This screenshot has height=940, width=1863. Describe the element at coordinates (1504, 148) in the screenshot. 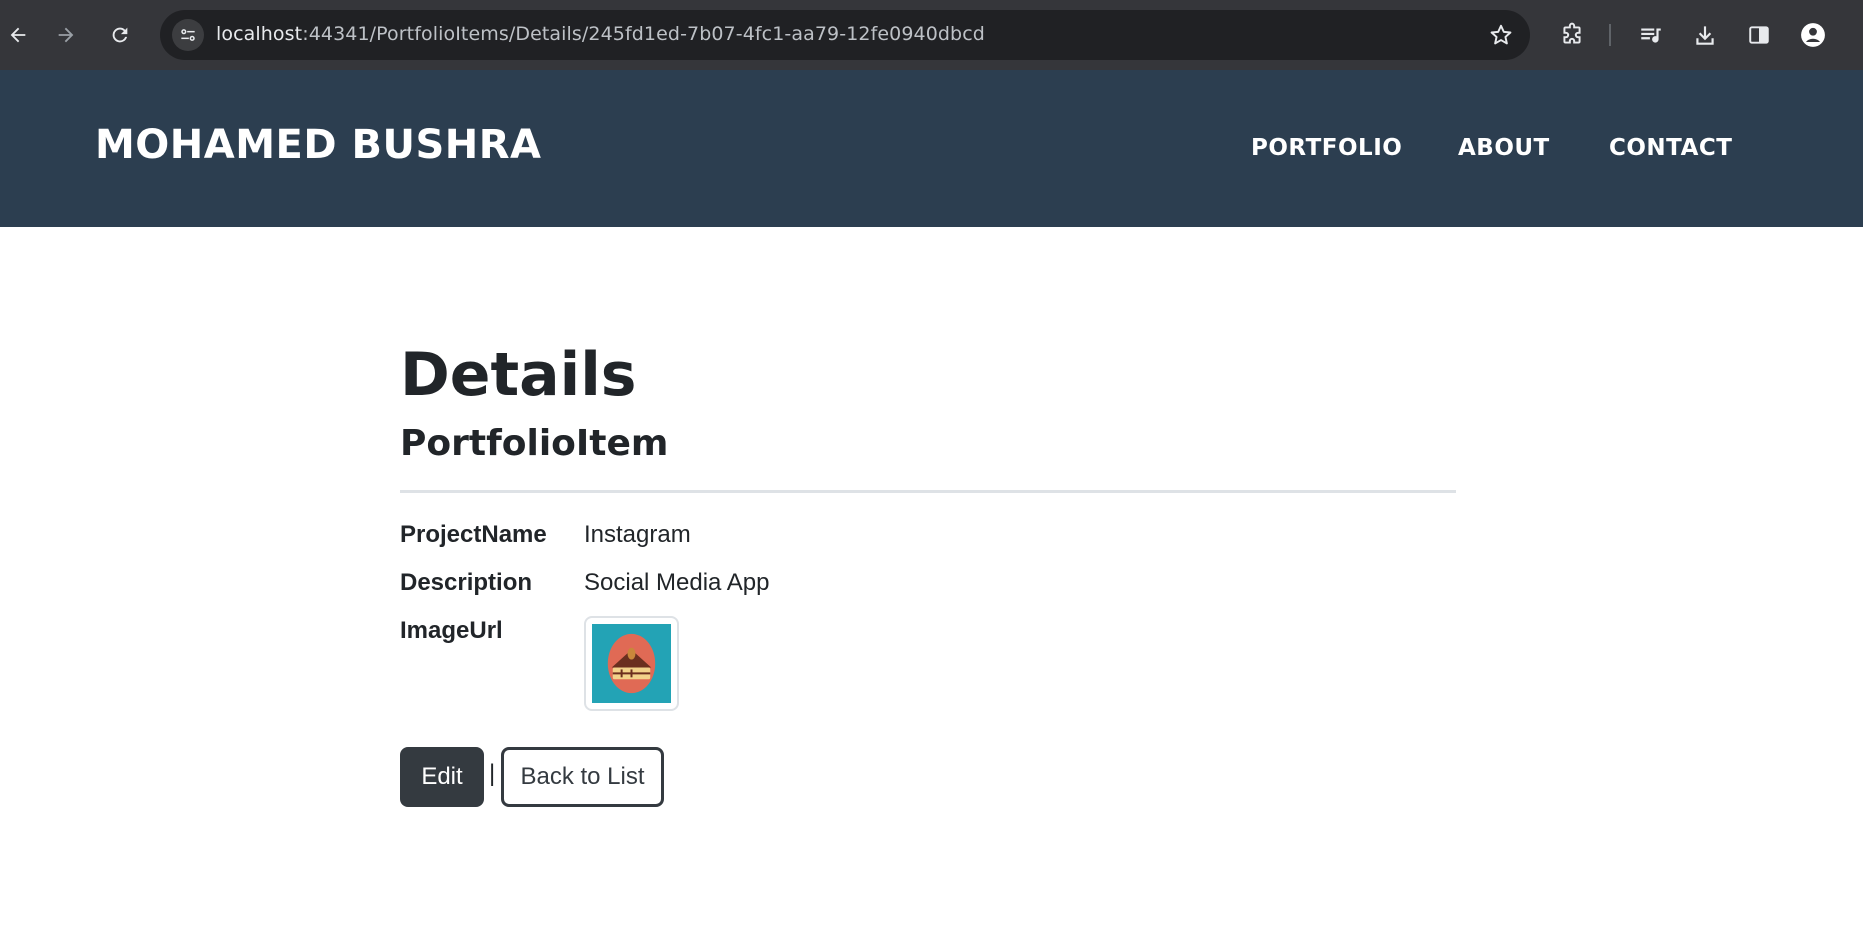

I see `nav-about: ABOUT` at that location.